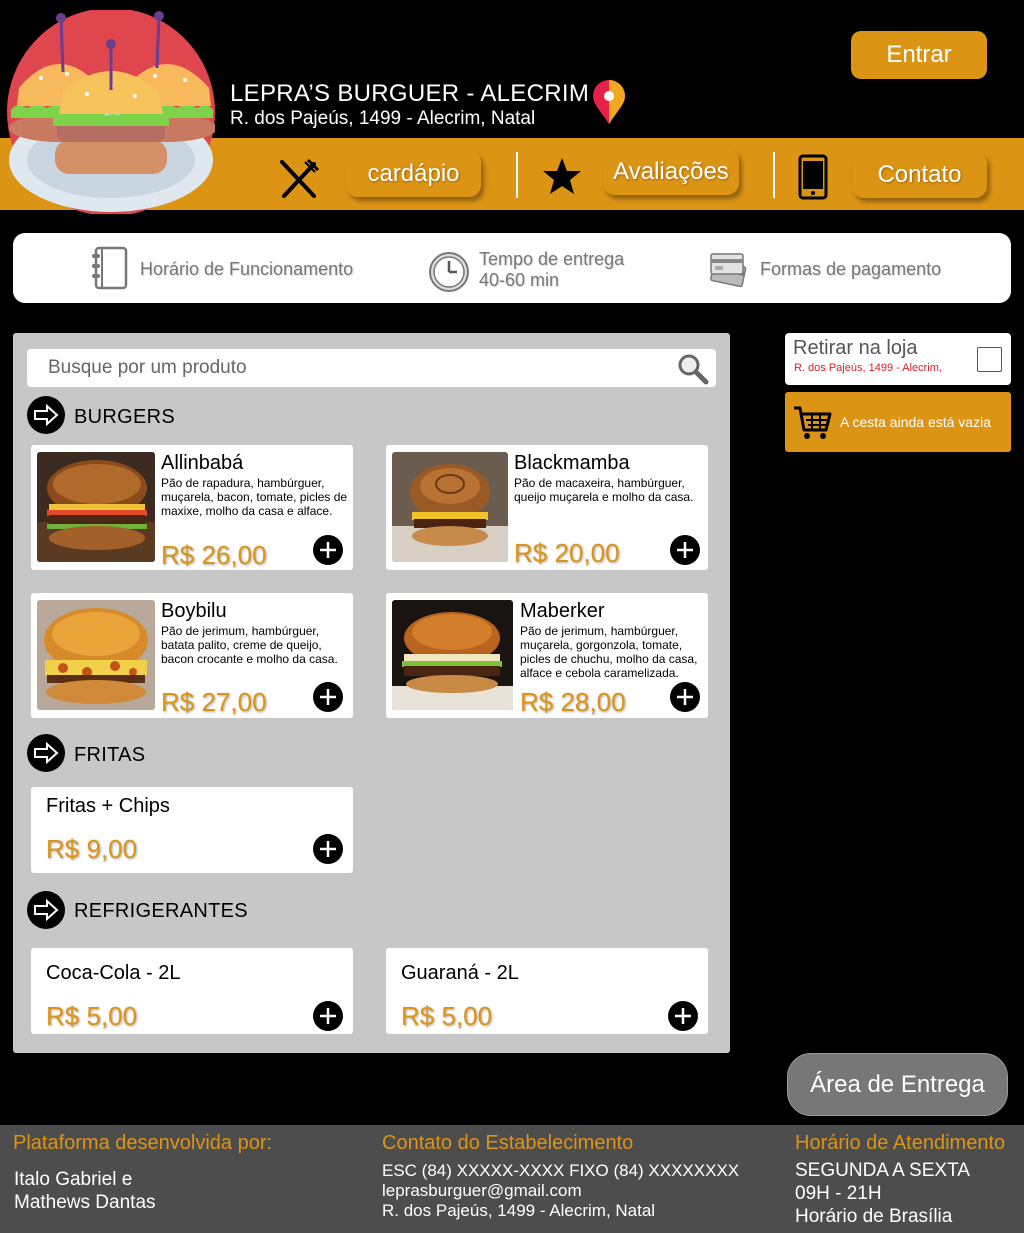 This screenshot has width=1024, height=1233. Describe the element at coordinates (108, 806) in the screenshot. I see `product-name: Fritas + Chips` at that location.